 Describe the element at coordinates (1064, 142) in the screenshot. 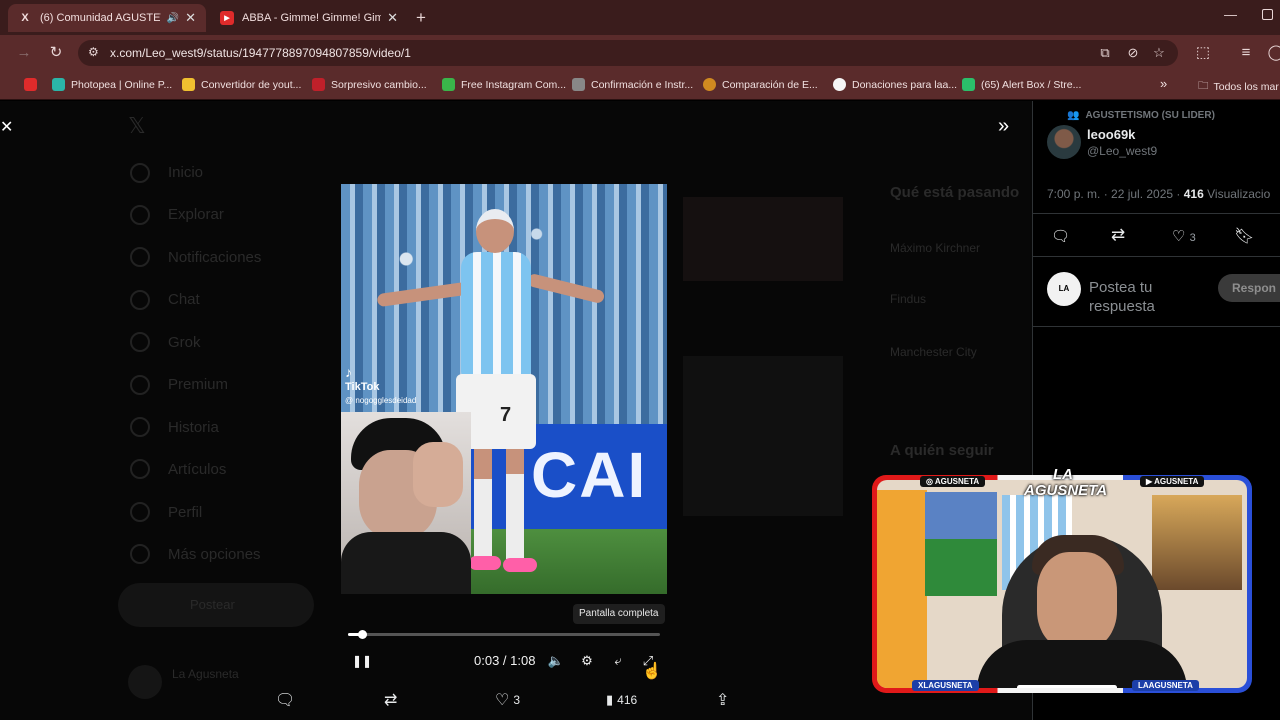

I see `avatar` at that location.